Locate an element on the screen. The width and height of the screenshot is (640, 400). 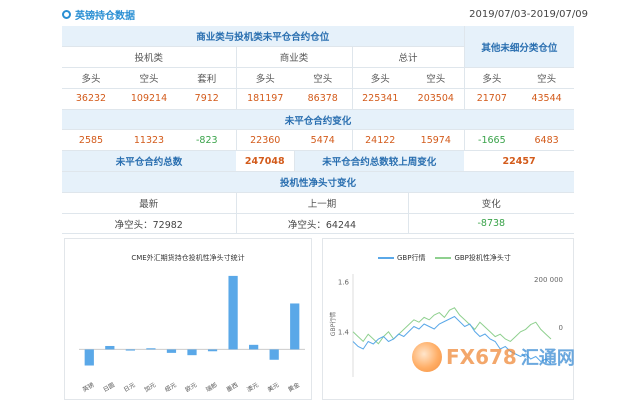
table-cell: 203504 is located at coordinates (436, 99).